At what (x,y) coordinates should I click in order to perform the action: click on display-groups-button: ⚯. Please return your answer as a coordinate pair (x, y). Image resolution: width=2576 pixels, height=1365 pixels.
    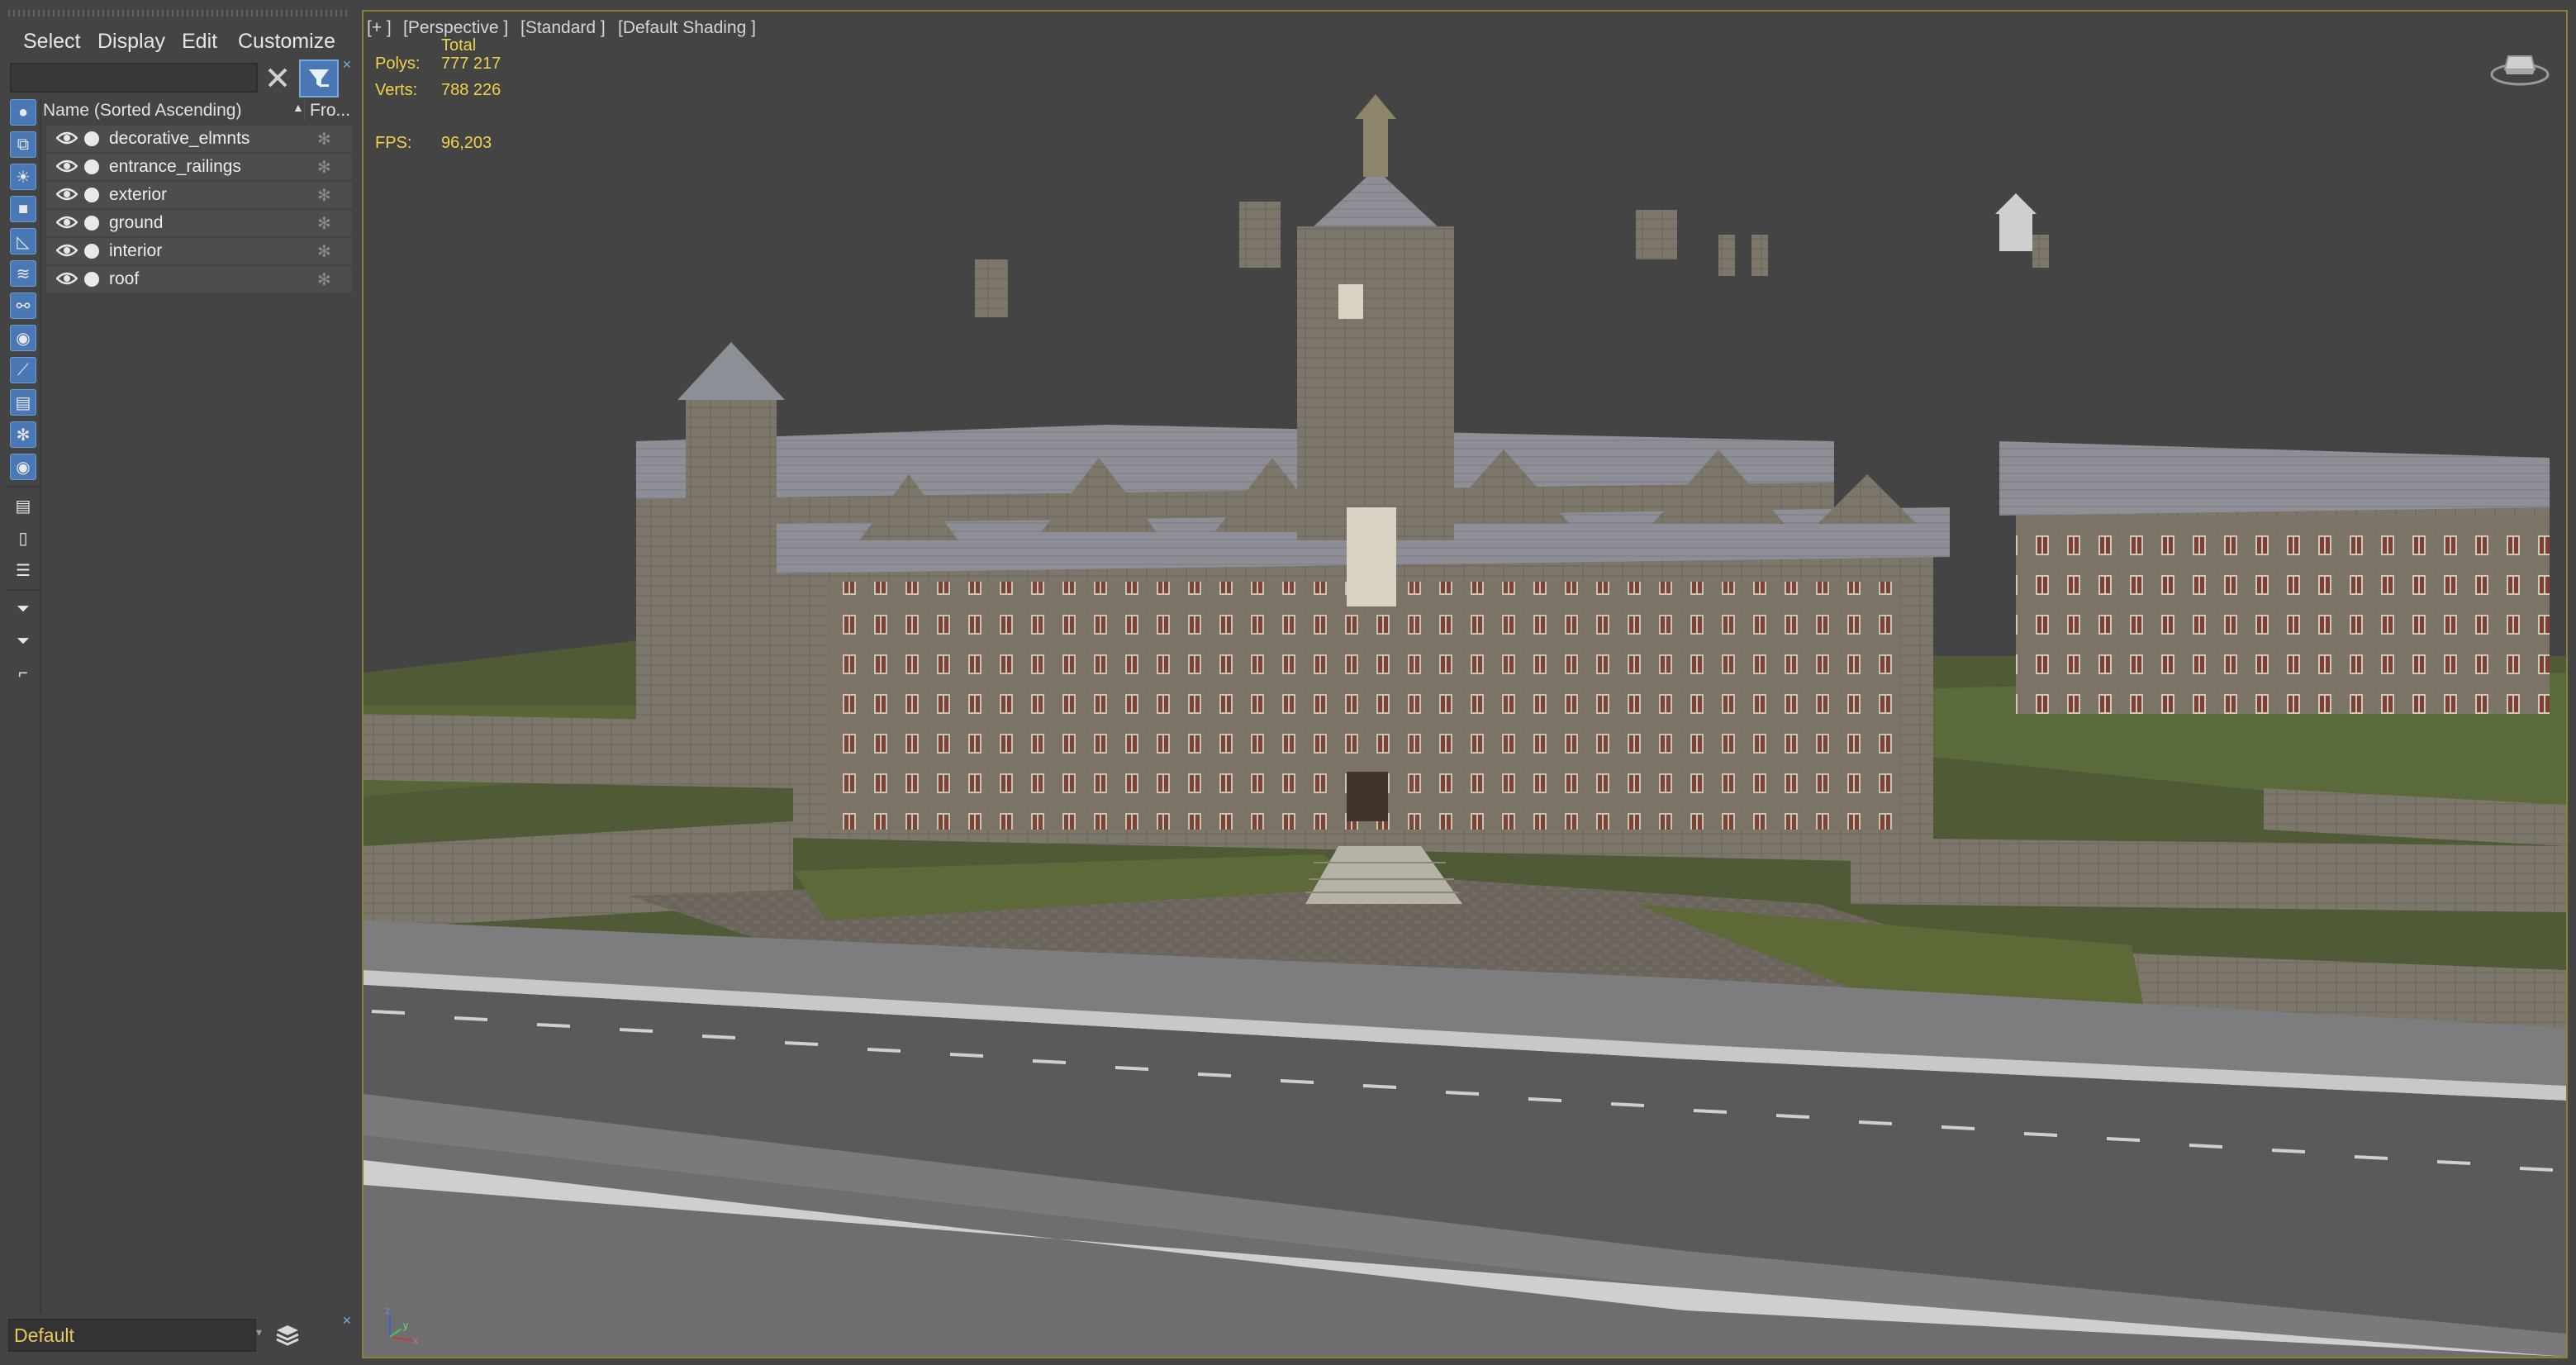
    Looking at the image, I should click on (23, 305).